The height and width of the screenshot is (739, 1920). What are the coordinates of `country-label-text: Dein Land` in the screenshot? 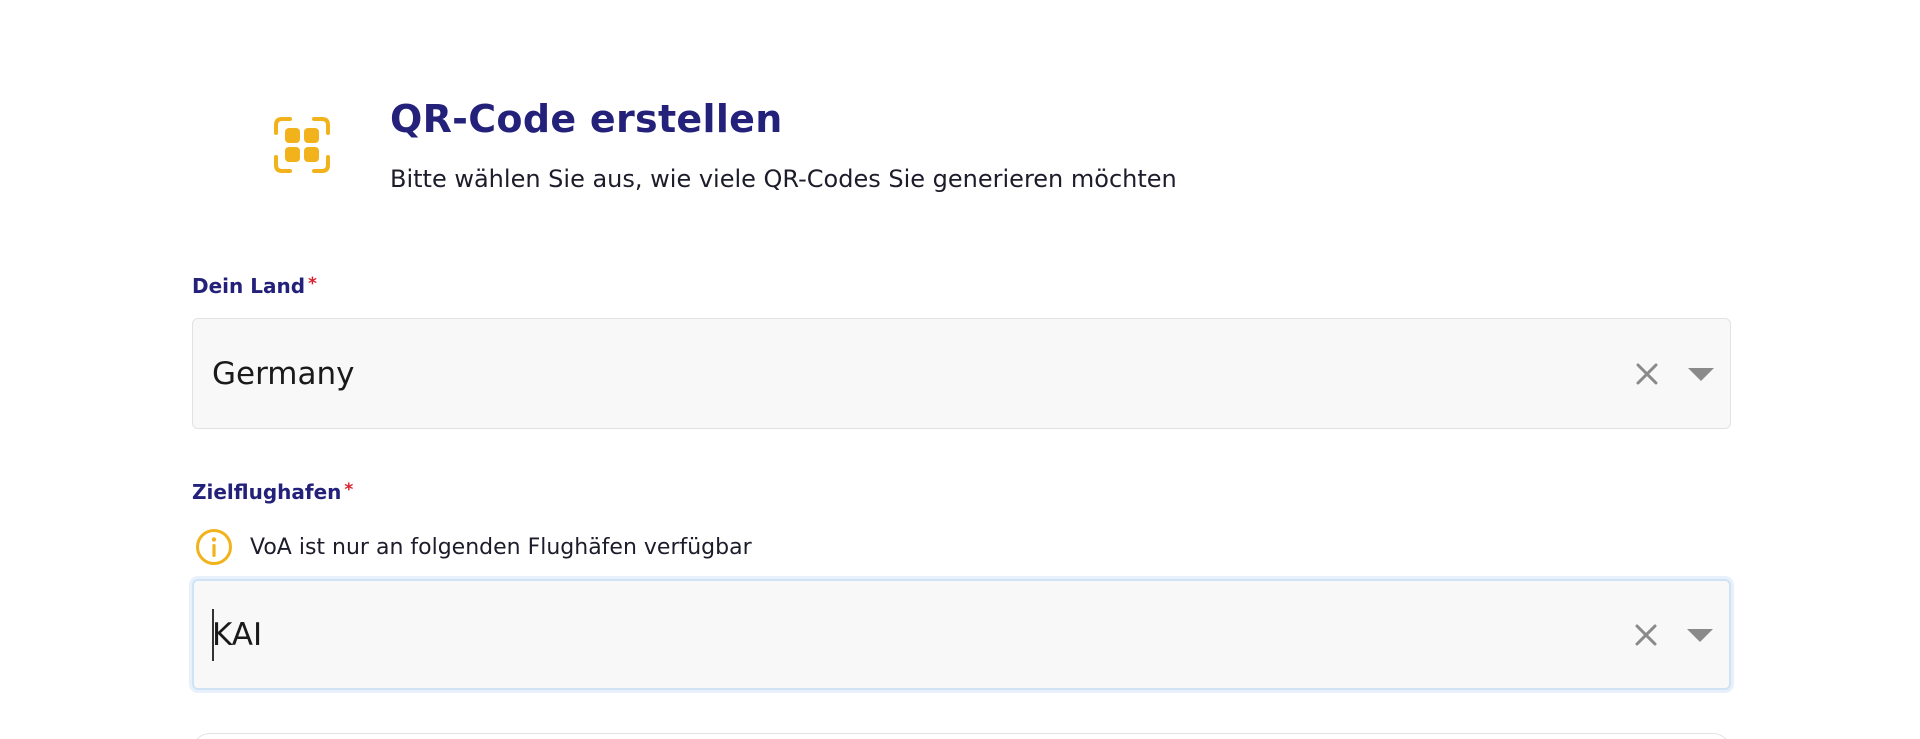 It's located at (249, 286).